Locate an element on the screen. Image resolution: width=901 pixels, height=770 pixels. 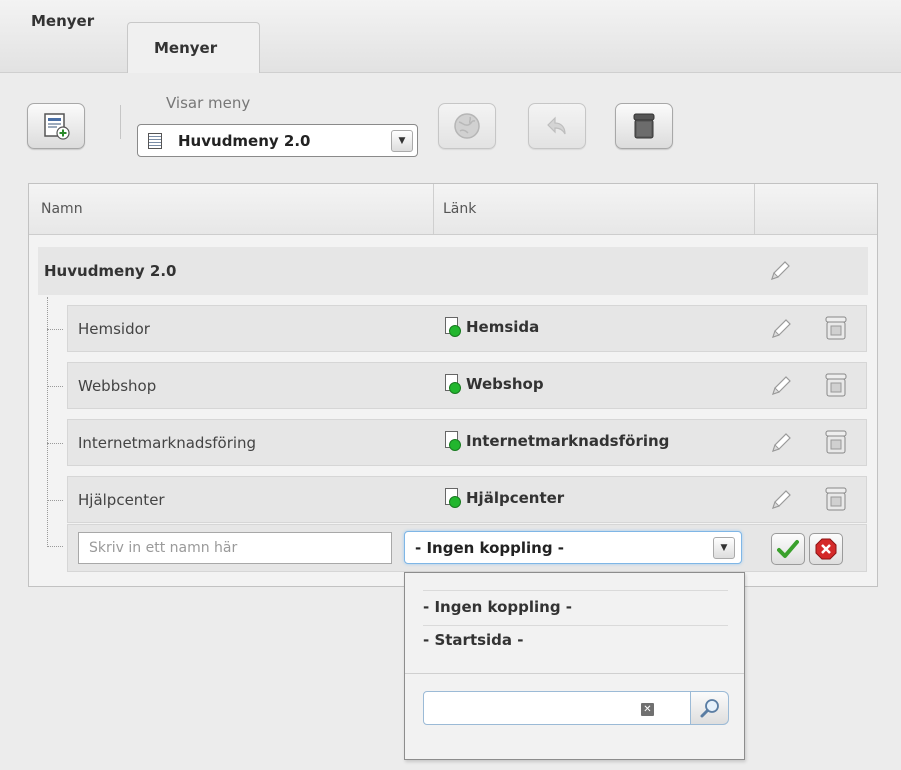
row-link: Hjälpcenter is located at coordinates (579, 498).